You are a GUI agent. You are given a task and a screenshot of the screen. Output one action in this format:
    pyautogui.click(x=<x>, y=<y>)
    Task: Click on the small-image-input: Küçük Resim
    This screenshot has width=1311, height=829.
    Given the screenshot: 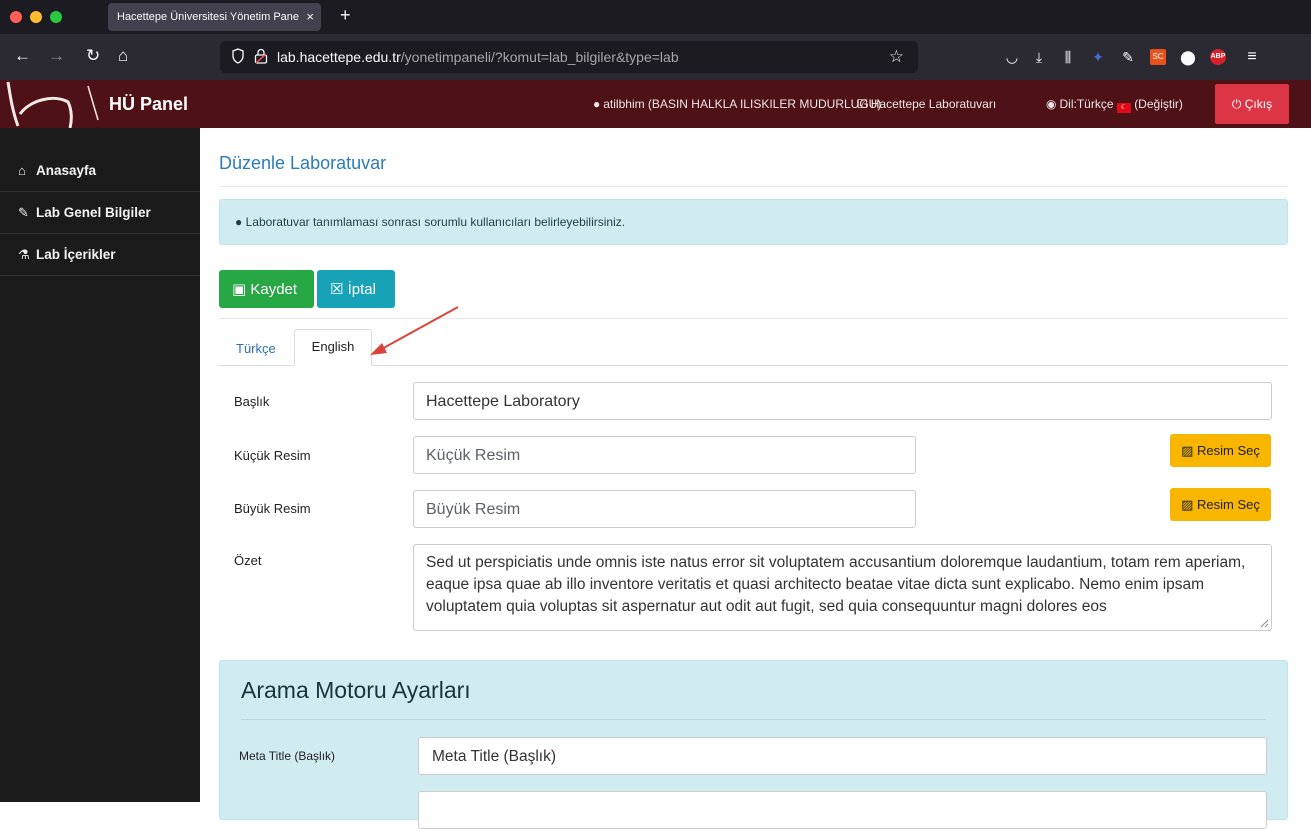 What is the action you would take?
    pyautogui.click(x=664, y=455)
    